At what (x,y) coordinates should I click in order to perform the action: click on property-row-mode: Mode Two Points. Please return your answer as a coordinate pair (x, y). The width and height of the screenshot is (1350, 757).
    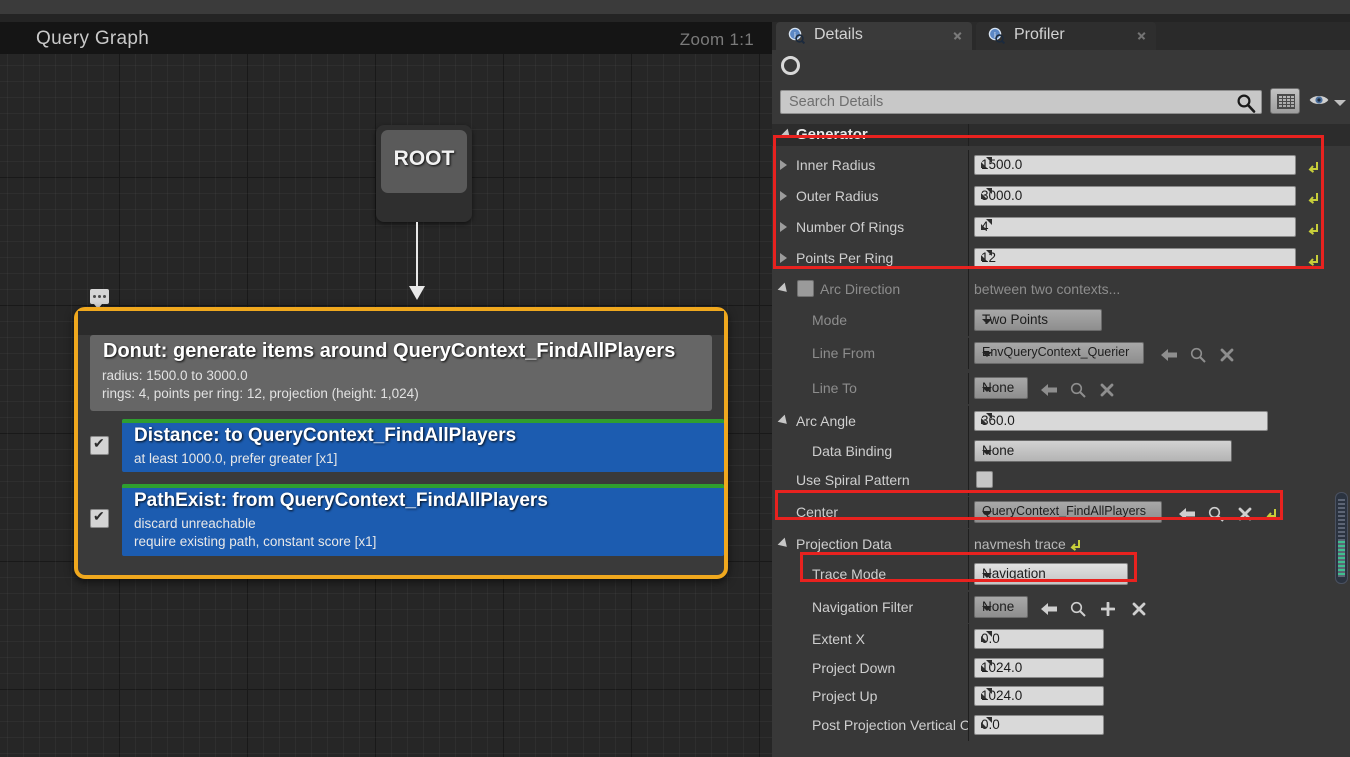
    Looking at the image, I should click on (1061, 320).